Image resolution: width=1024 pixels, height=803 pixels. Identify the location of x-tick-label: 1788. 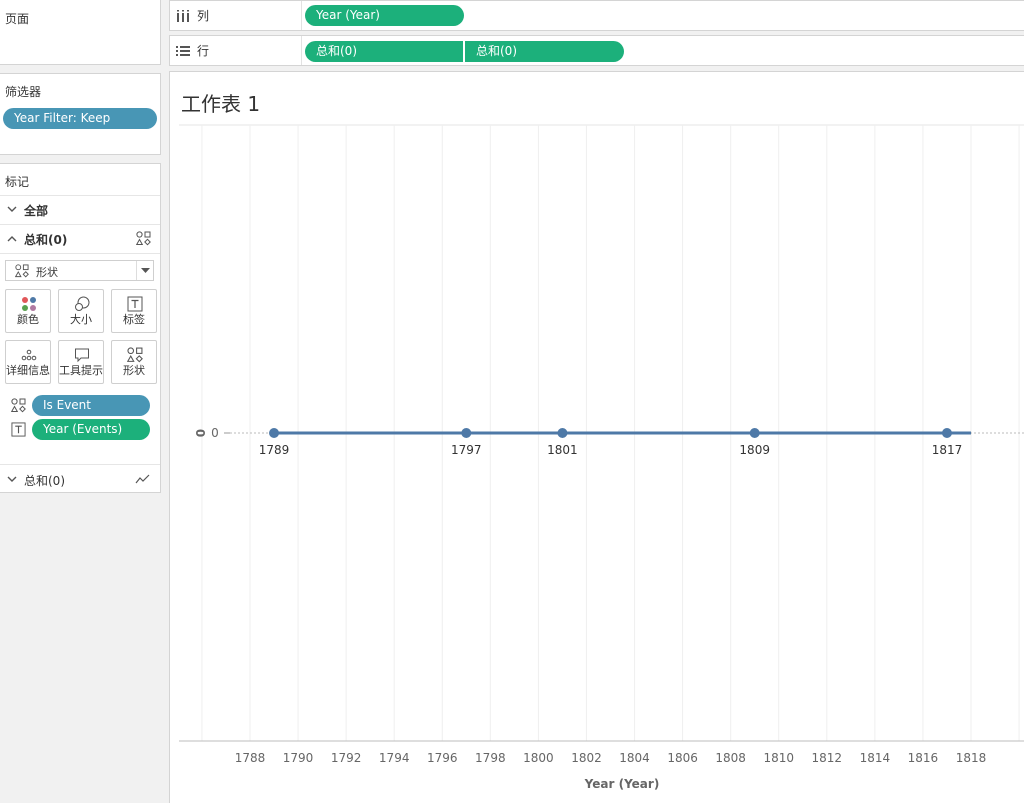
(250, 758).